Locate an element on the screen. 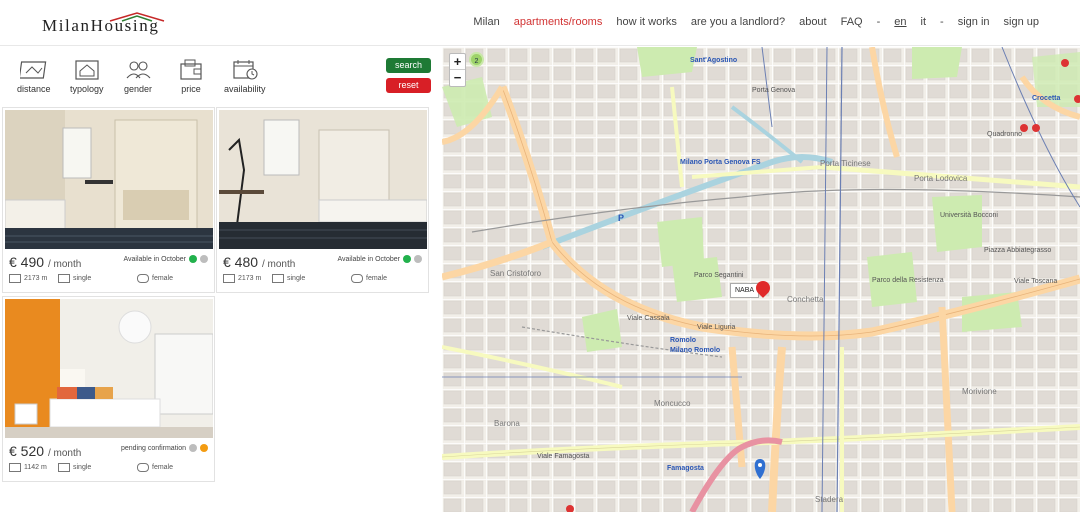 The height and width of the screenshot is (512, 1080). map-place-label: Università Bocconi is located at coordinates (969, 215).